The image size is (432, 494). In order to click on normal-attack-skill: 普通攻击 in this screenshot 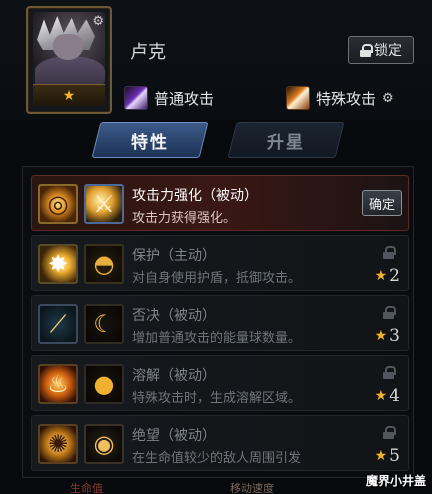, I will do `click(169, 98)`.